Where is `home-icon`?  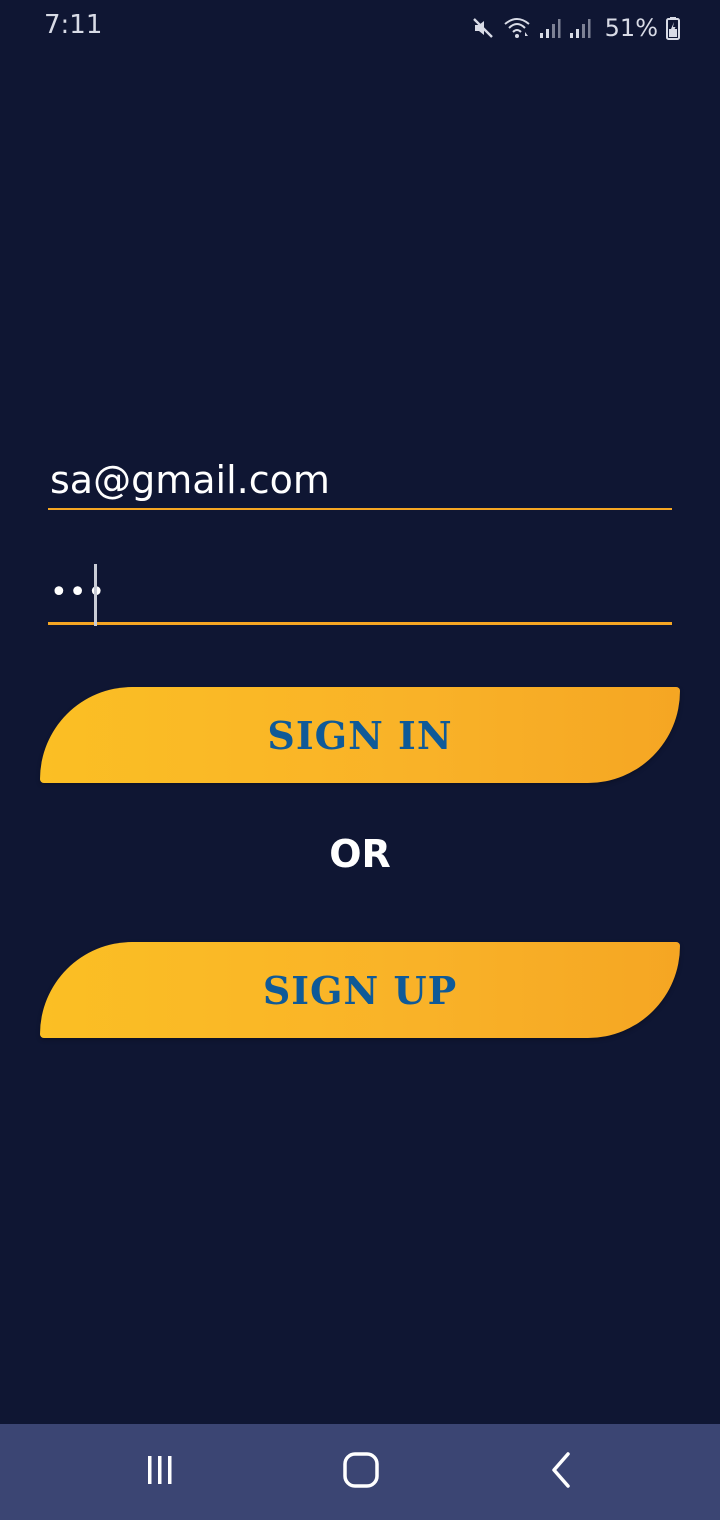 home-icon is located at coordinates (361, 1472).